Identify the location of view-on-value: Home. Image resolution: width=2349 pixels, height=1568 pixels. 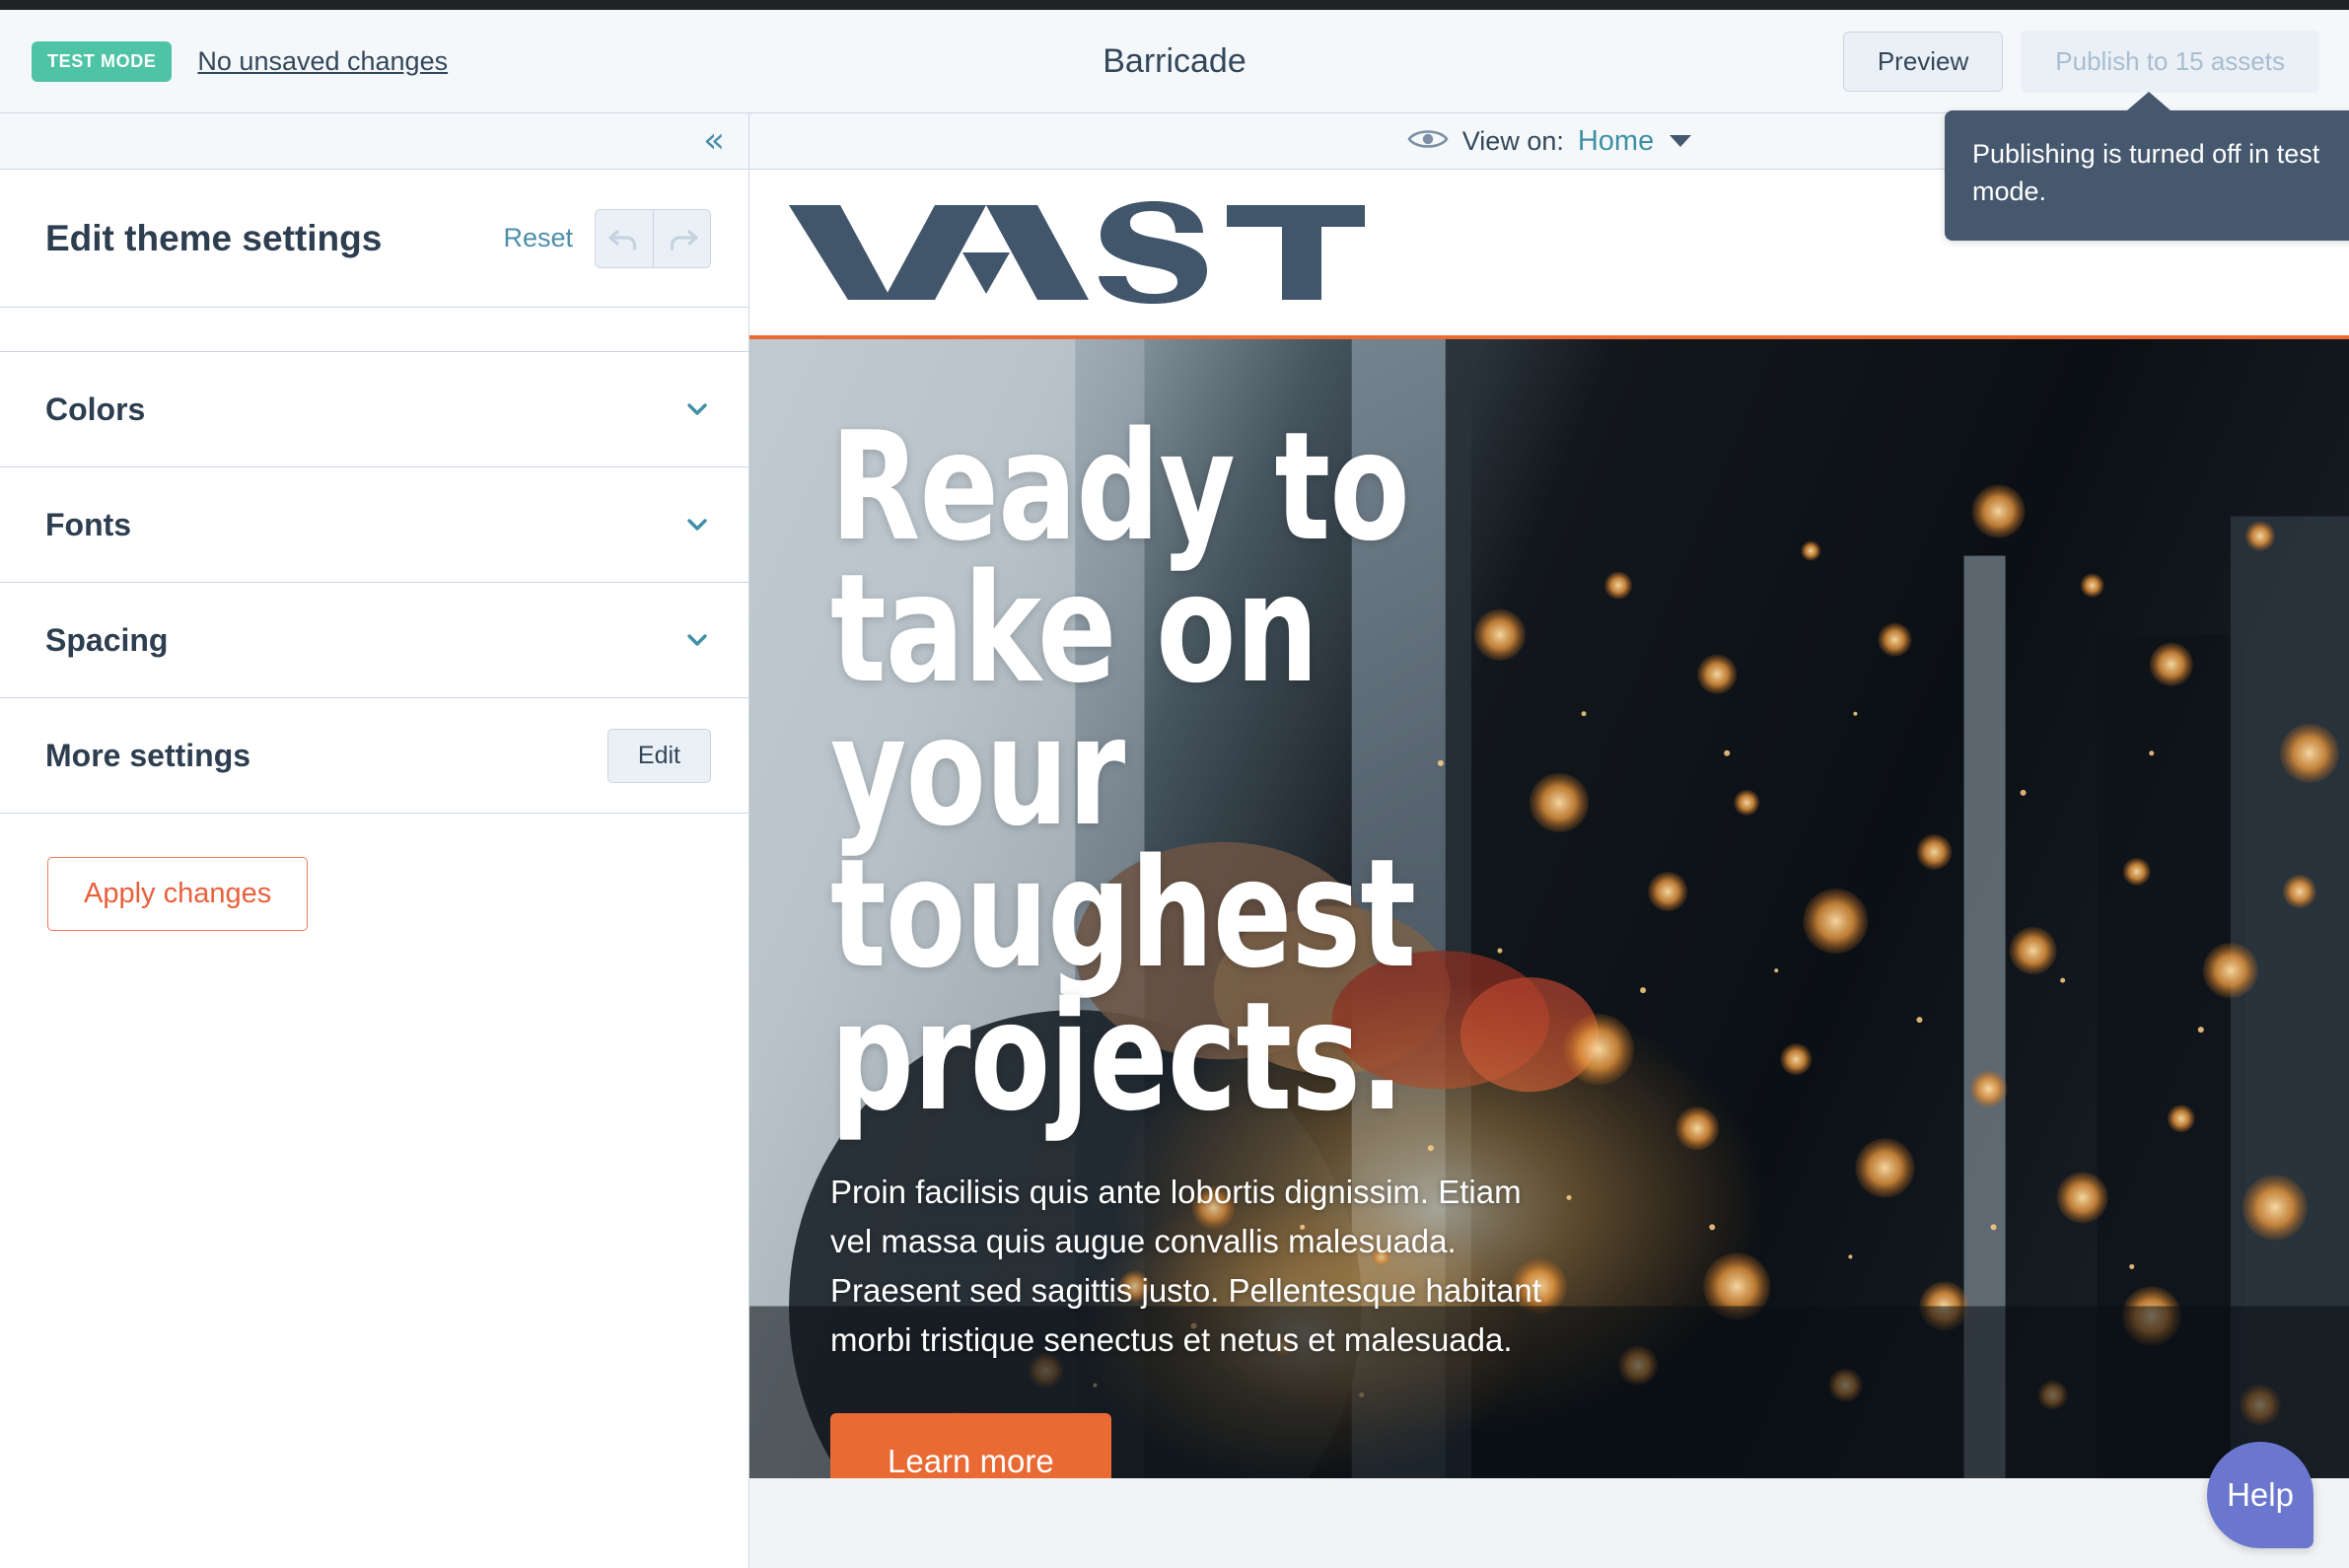
(1616, 141).